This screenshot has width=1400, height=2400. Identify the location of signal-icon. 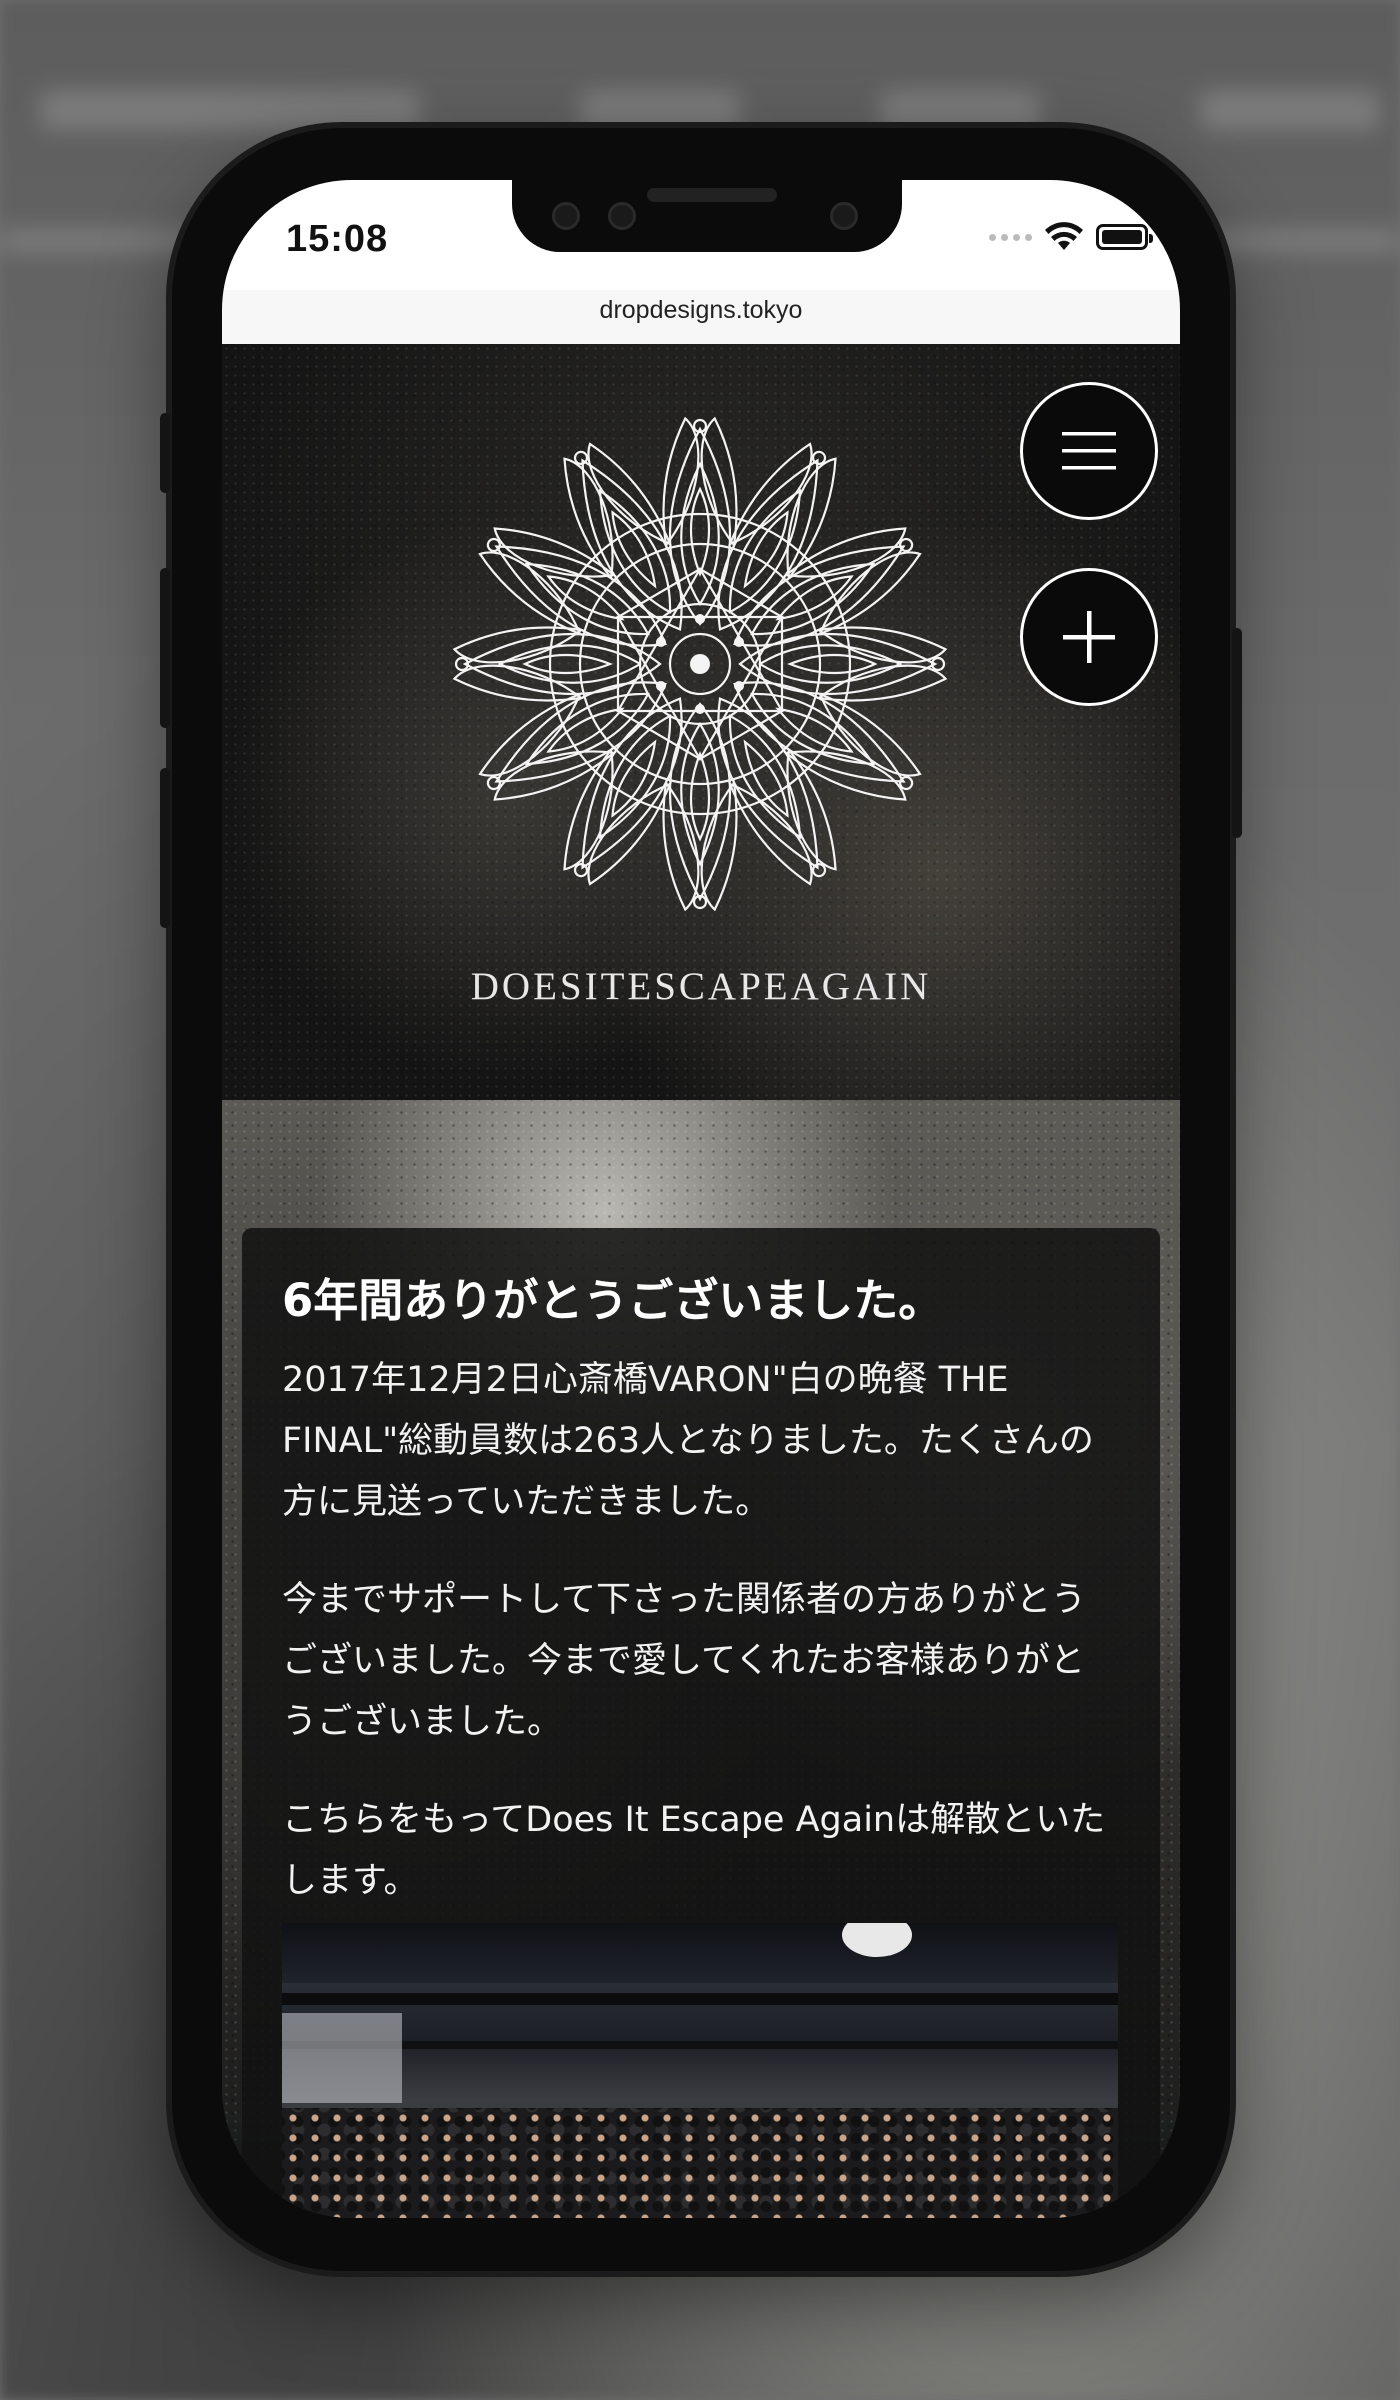
(1010, 237).